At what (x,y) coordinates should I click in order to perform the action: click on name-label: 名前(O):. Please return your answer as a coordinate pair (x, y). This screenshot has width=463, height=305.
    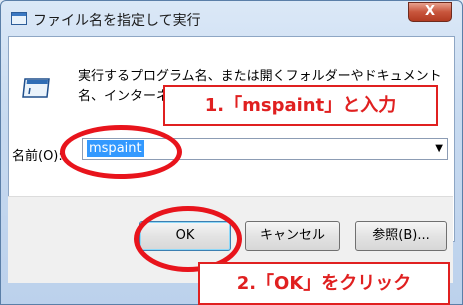
    Looking at the image, I should click on (37, 156).